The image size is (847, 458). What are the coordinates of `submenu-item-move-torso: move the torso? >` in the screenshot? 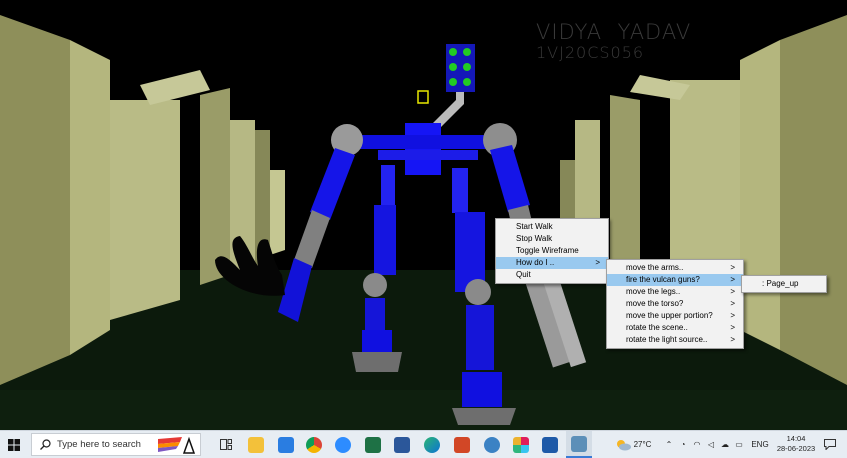 It's located at (675, 304).